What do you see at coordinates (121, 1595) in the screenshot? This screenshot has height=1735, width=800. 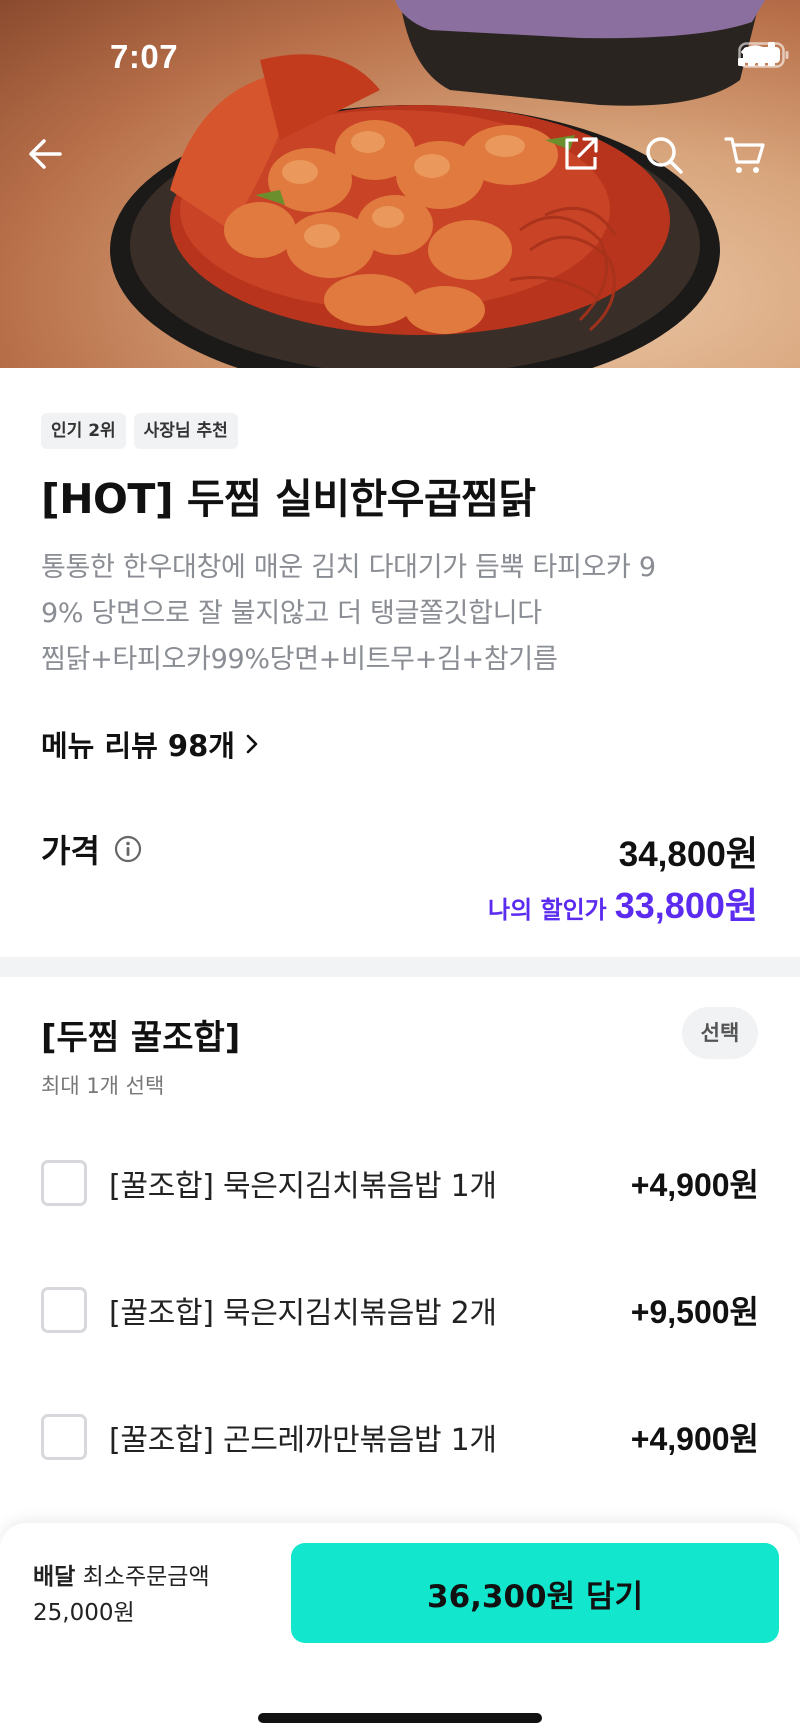 I see `delivery-min-order-info: 배달 최소주문금액 25,000원` at bounding box center [121, 1595].